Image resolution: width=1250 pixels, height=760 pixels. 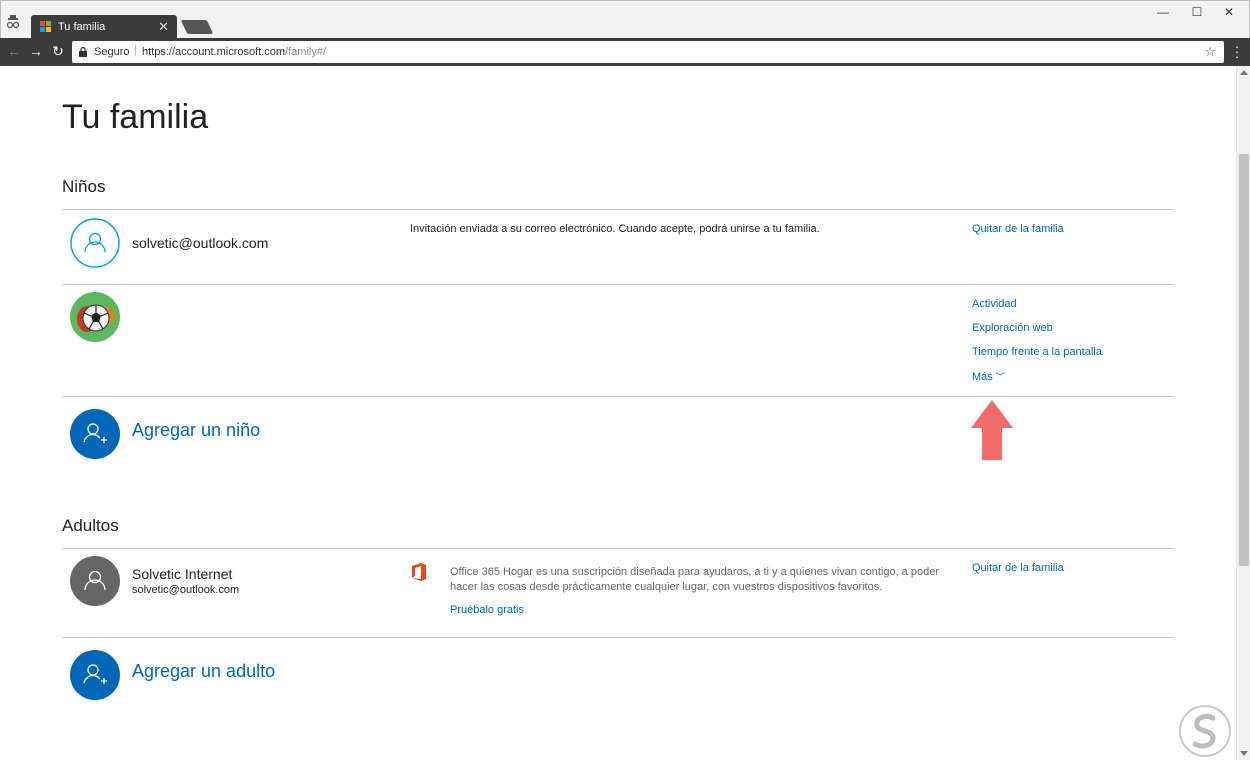 I want to click on pending-child-avatar, so click(x=95, y=243).